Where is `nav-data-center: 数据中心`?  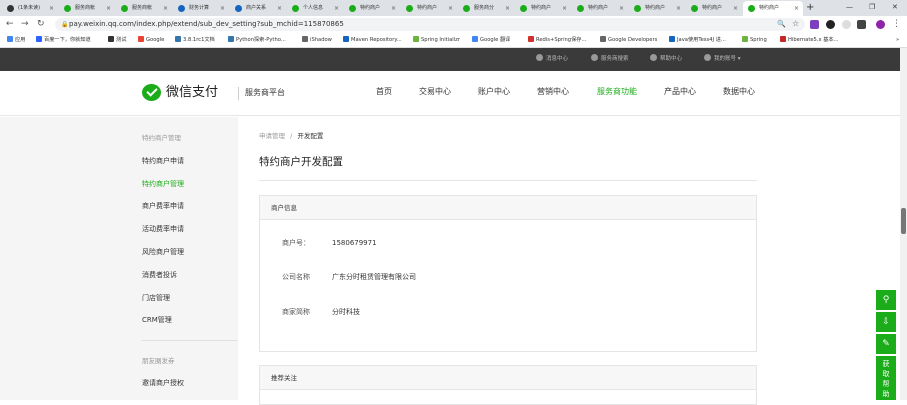
nav-data-center: 数据中心 is located at coordinates (739, 92).